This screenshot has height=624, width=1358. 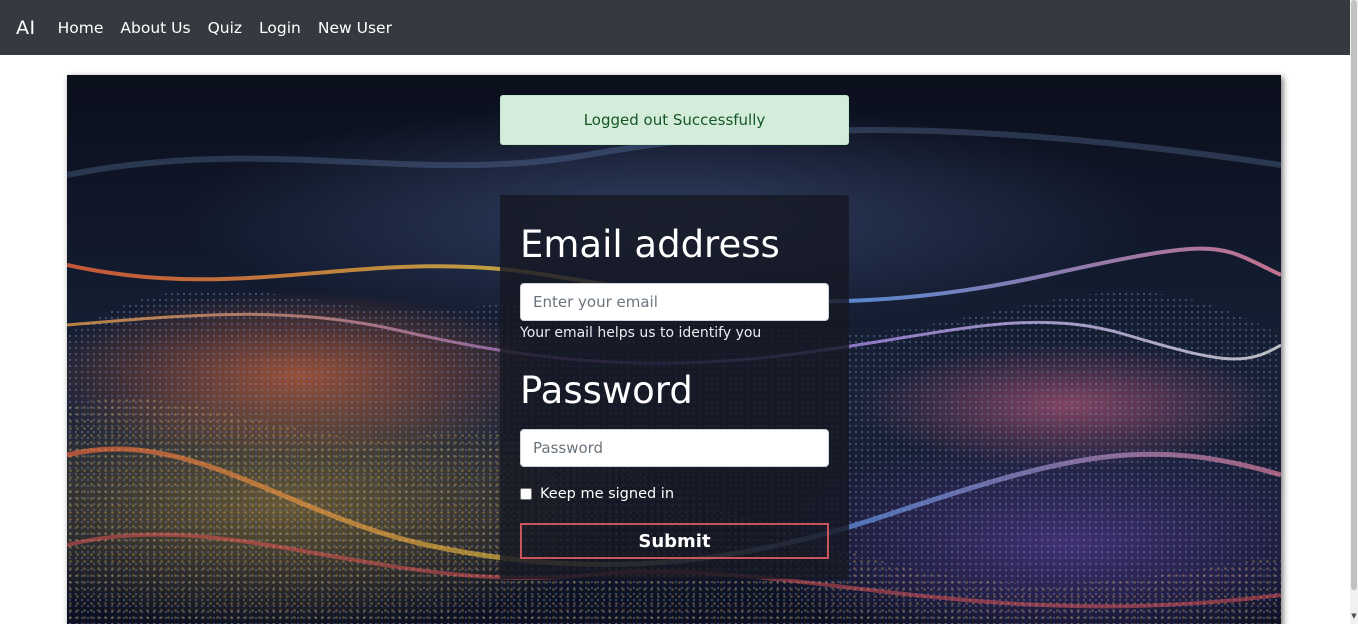 What do you see at coordinates (674, 120) in the screenshot?
I see `logout-success-alert: Logged out Successfully` at bounding box center [674, 120].